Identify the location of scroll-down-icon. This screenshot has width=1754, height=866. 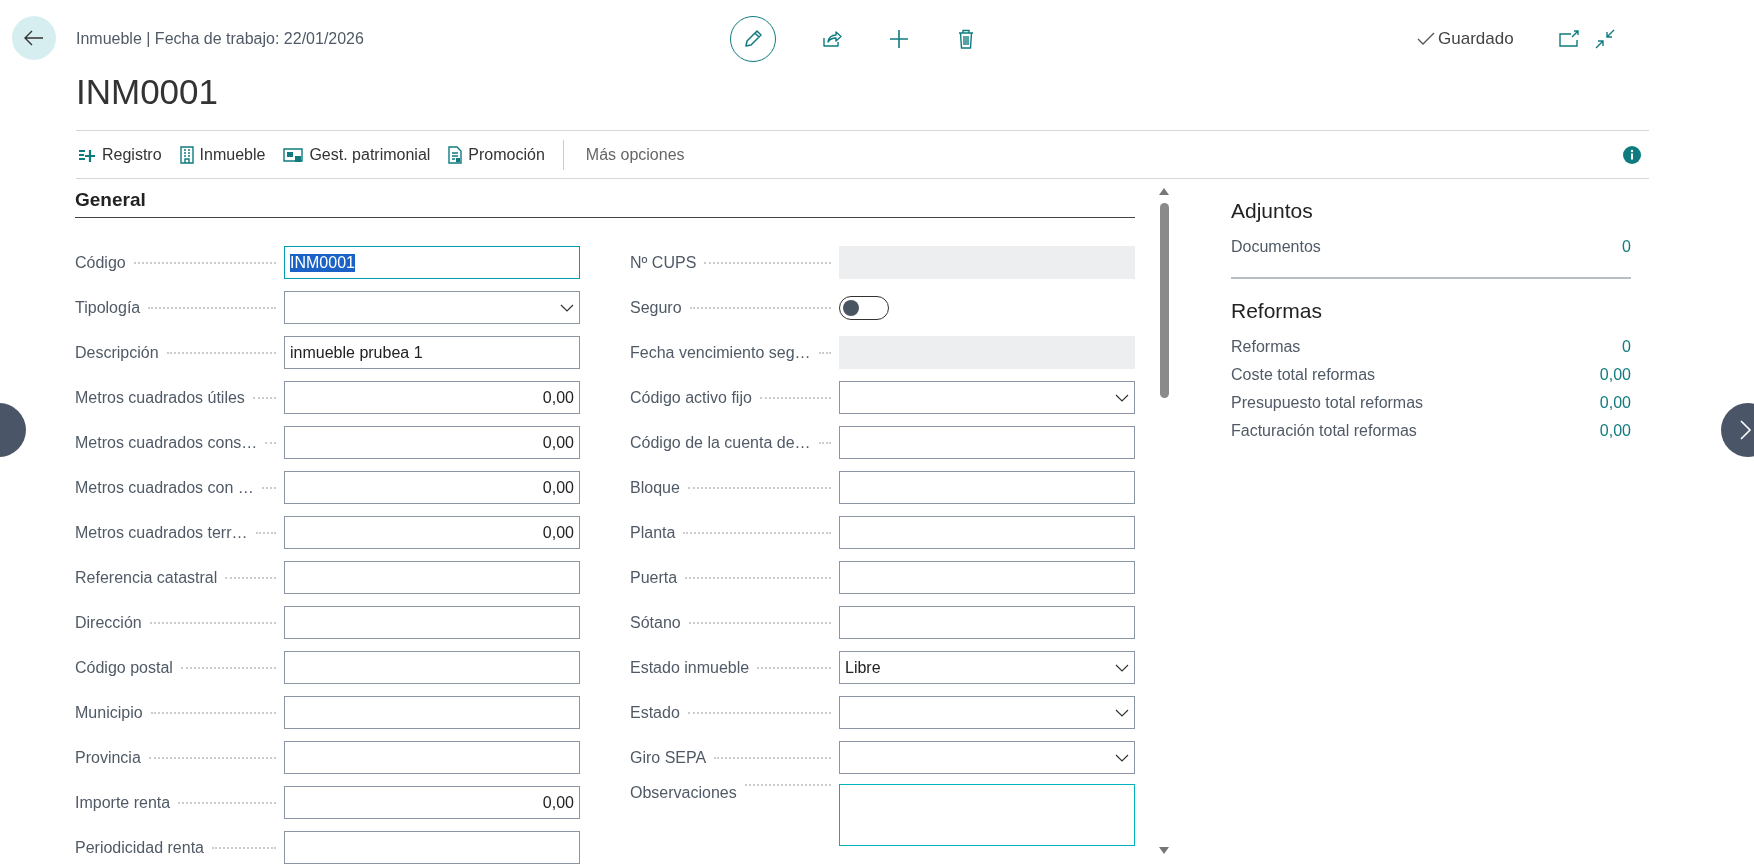
(1164, 851).